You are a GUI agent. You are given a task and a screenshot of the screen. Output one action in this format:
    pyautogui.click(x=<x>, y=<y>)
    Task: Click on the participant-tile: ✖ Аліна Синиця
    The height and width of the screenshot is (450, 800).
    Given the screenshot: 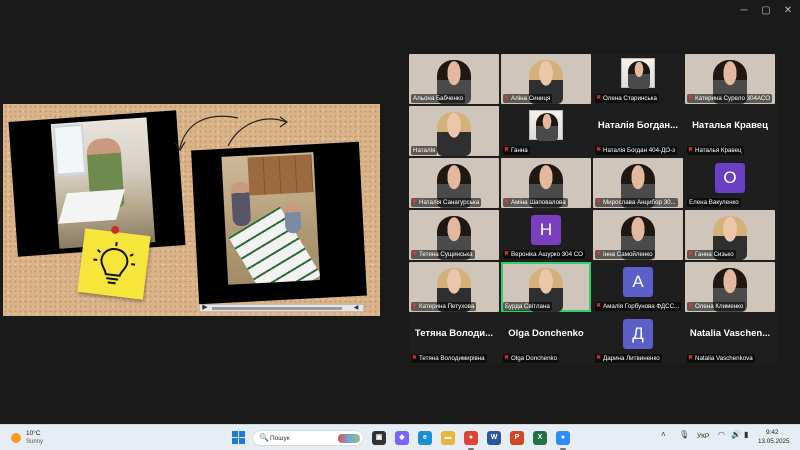 What is the action you would take?
    pyautogui.click(x=546, y=79)
    